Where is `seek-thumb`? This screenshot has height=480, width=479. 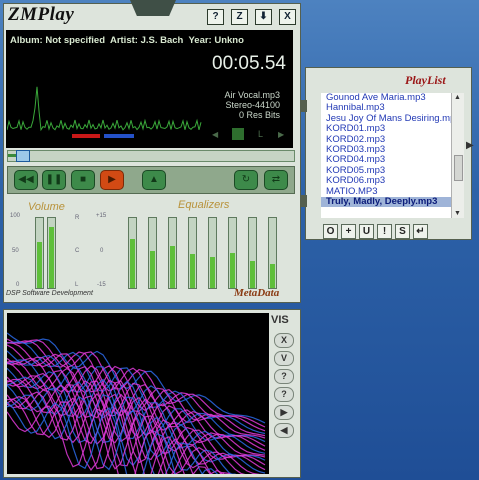 seek-thumb is located at coordinates (23, 156).